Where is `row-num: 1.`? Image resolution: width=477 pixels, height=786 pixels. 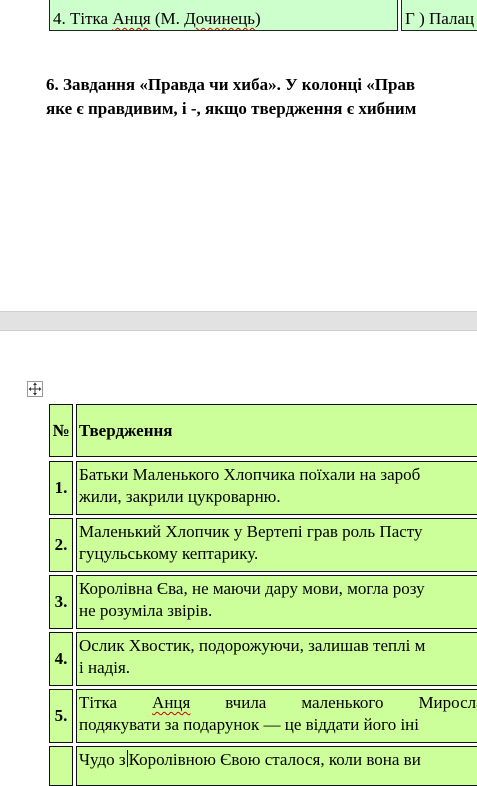
row-num: 1. is located at coordinates (61, 487).